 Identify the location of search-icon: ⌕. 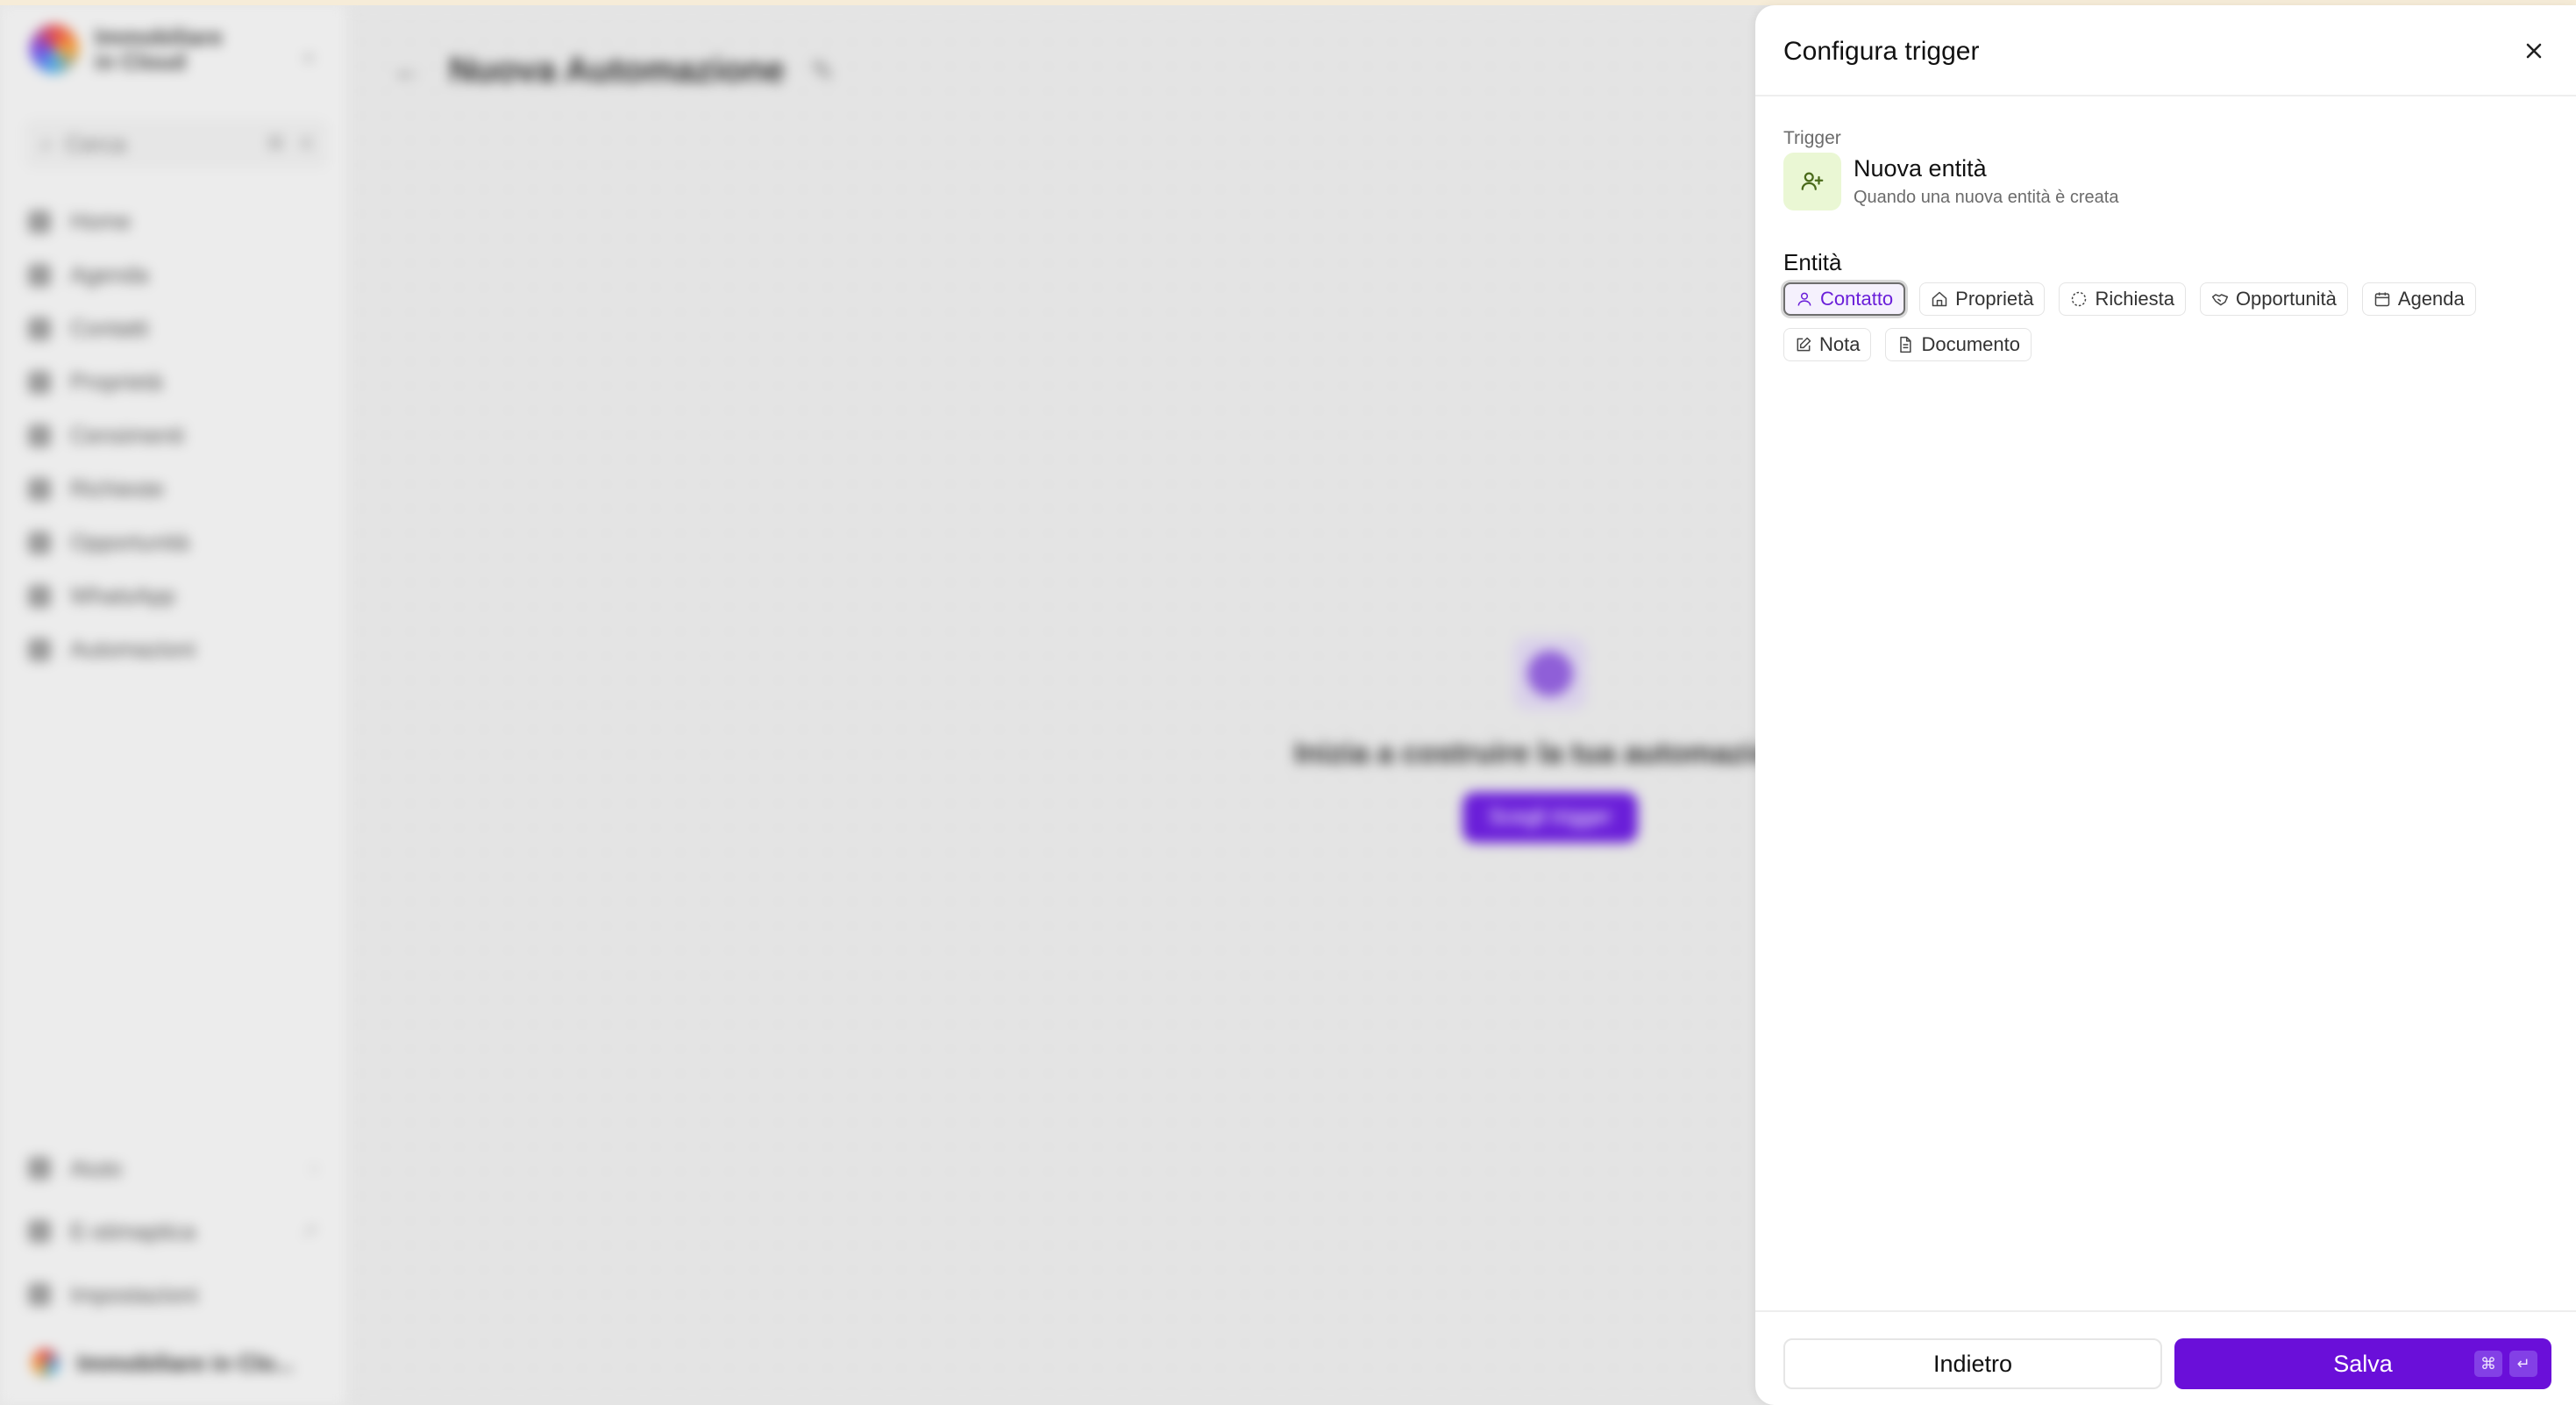
(46, 143).